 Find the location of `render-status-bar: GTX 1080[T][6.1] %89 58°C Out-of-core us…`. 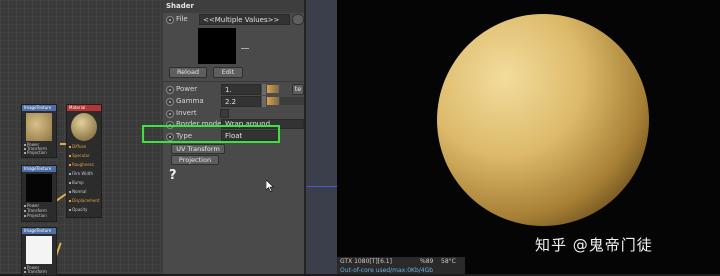

render-status-bar: GTX 1080[T][6.1] %89 58°C Out-of-core us… is located at coordinates (401, 265).